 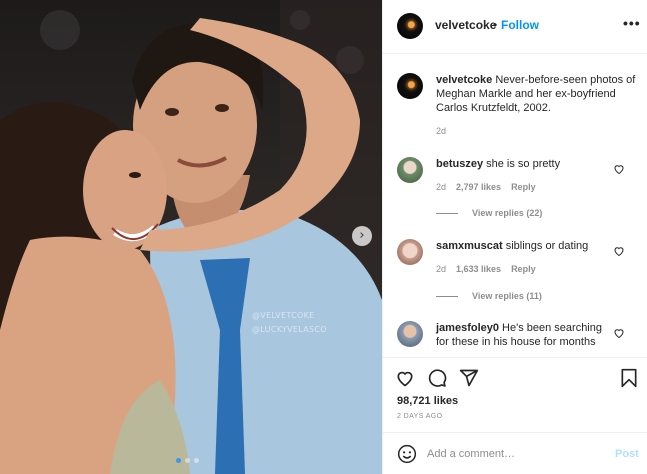 What do you see at coordinates (420, 416) in the screenshot?
I see `post-timestamp: 2 DAYS AGO` at bounding box center [420, 416].